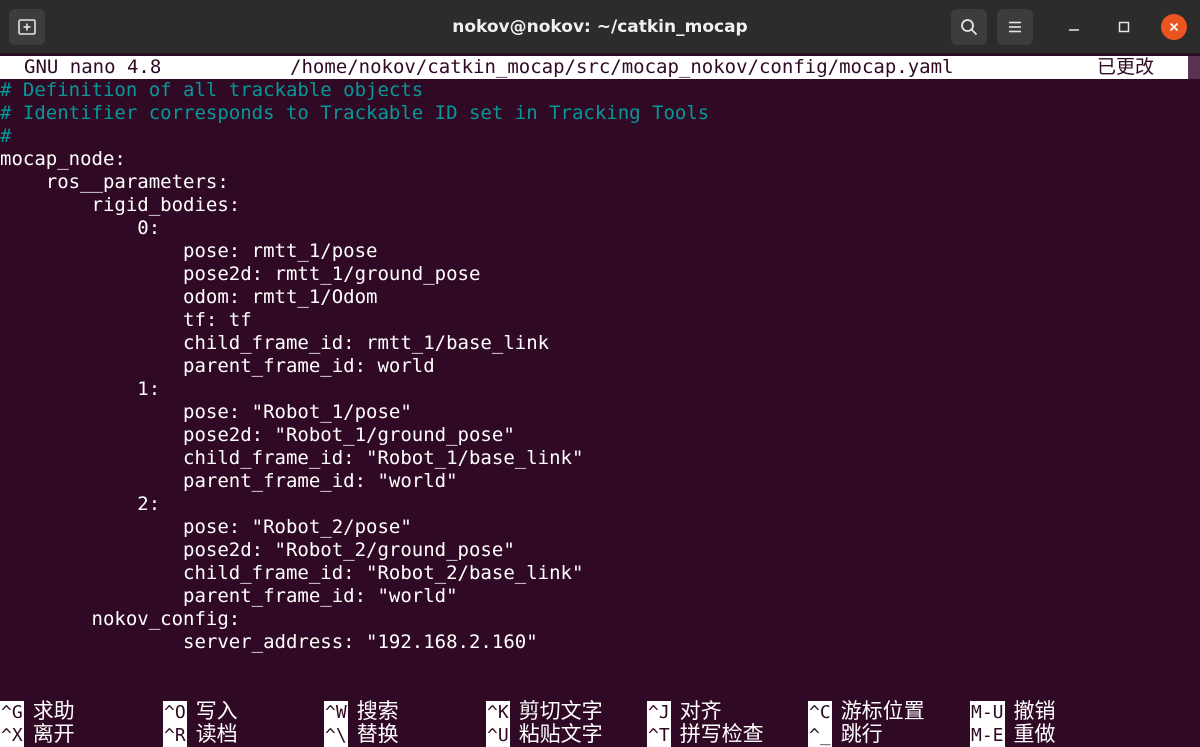 This screenshot has height=747, width=1200. Describe the element at coordinates (80, 228) in the screenshot. I see `code-line: 0:` at that location.